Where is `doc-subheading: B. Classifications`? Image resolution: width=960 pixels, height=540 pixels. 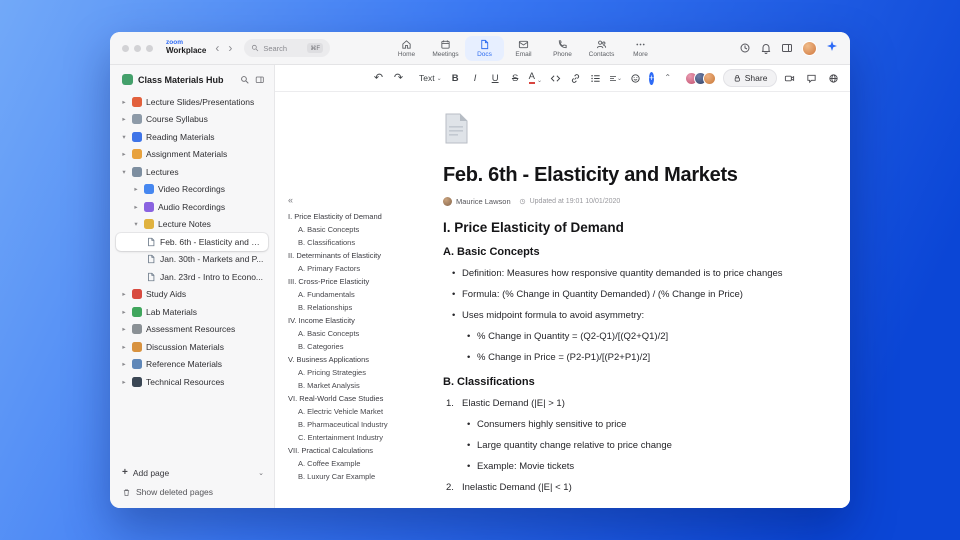
doc-subheading: B. Classifications is located at coordinates (623, 382).